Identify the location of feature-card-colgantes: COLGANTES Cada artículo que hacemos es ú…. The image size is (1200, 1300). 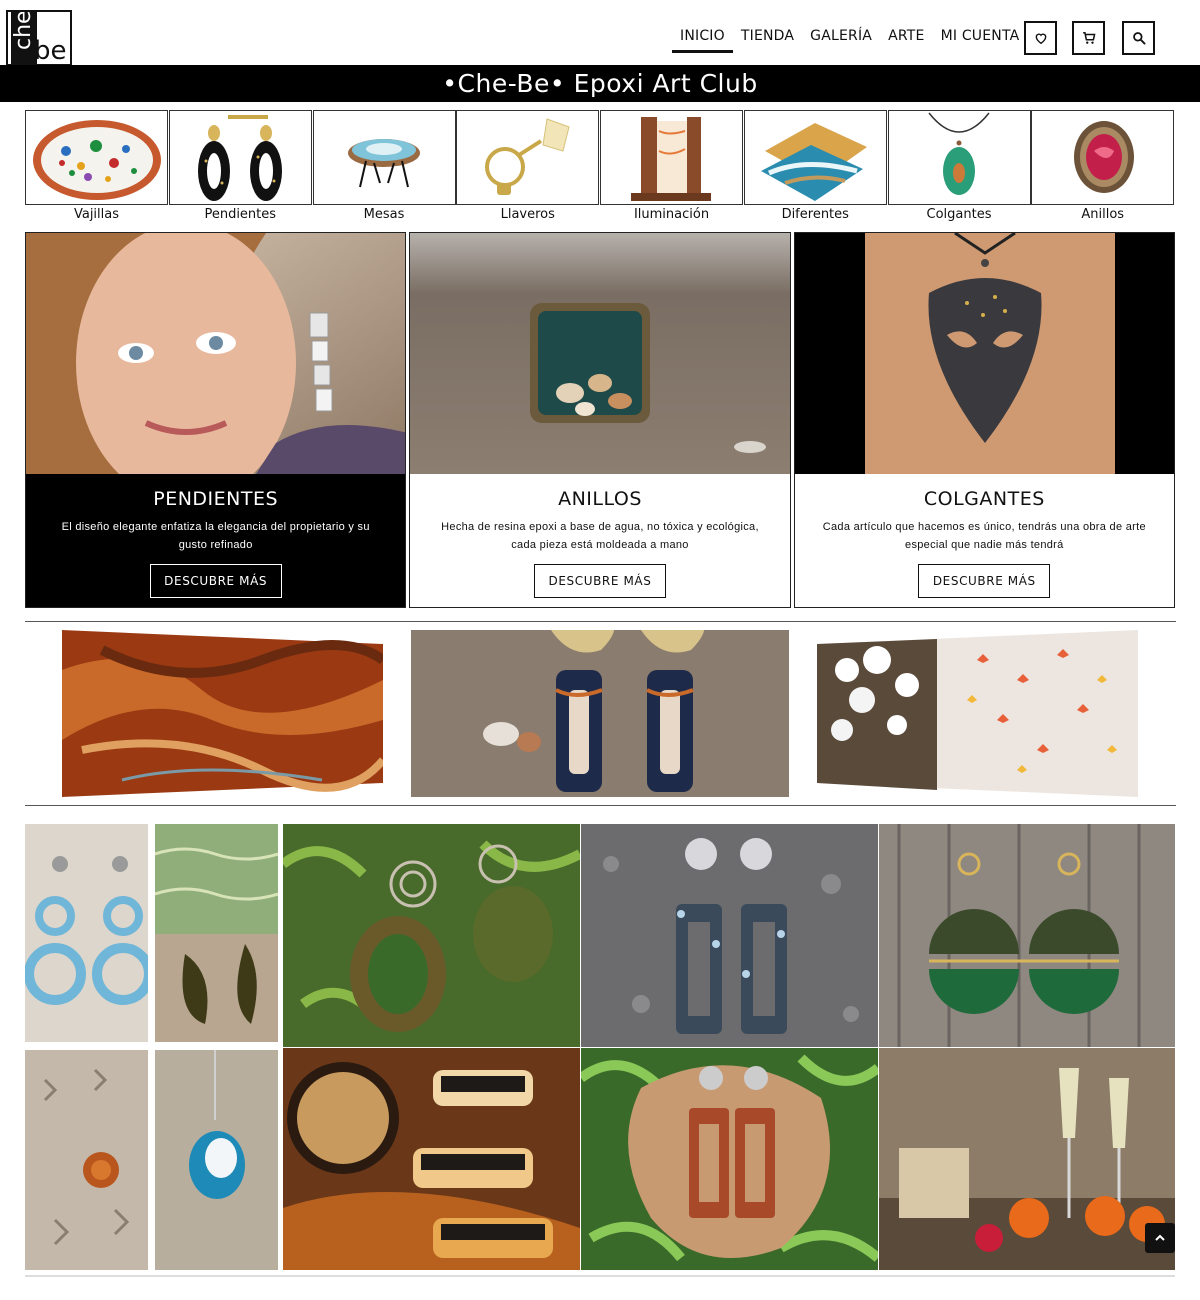
(984, 420).